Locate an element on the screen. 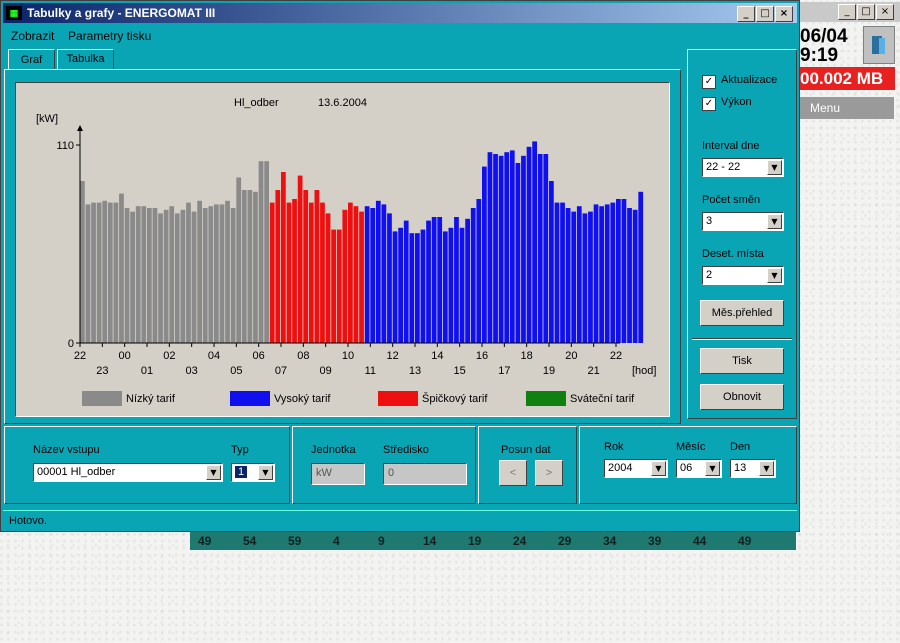 Image resolution: width=900 pixels, height=643 pixels. rok-select: 2004 ▼ is located at coordinates (636, 468).